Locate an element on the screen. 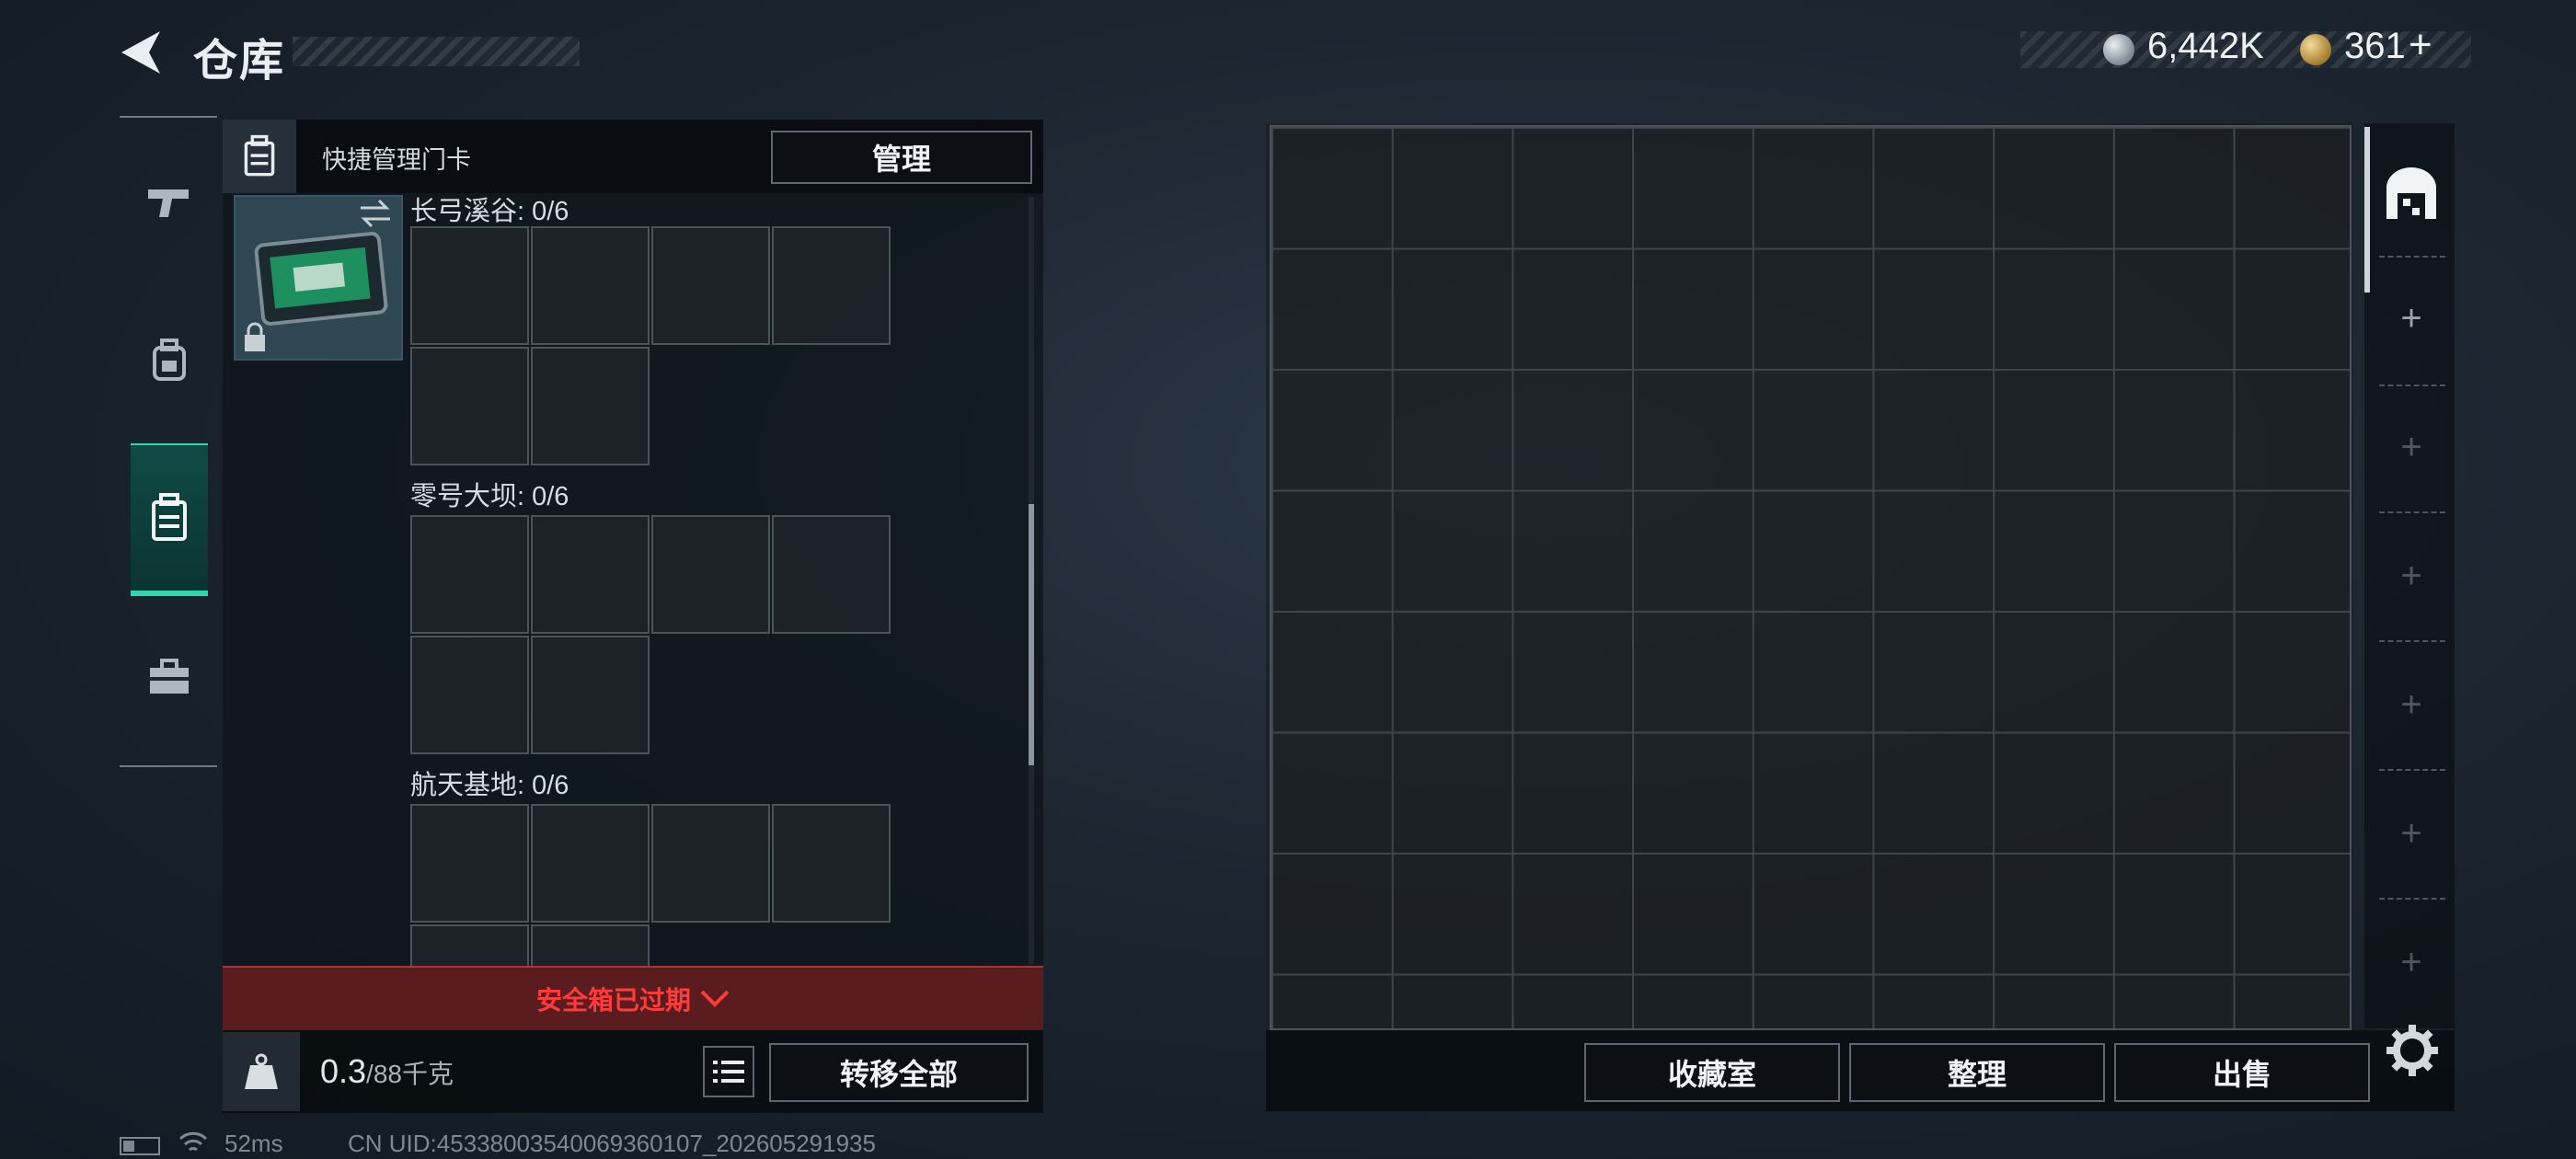 This screenshot has width=2576, height=1159. expired-text: 安全箱已过期 is located at coordinates (613, 1000).